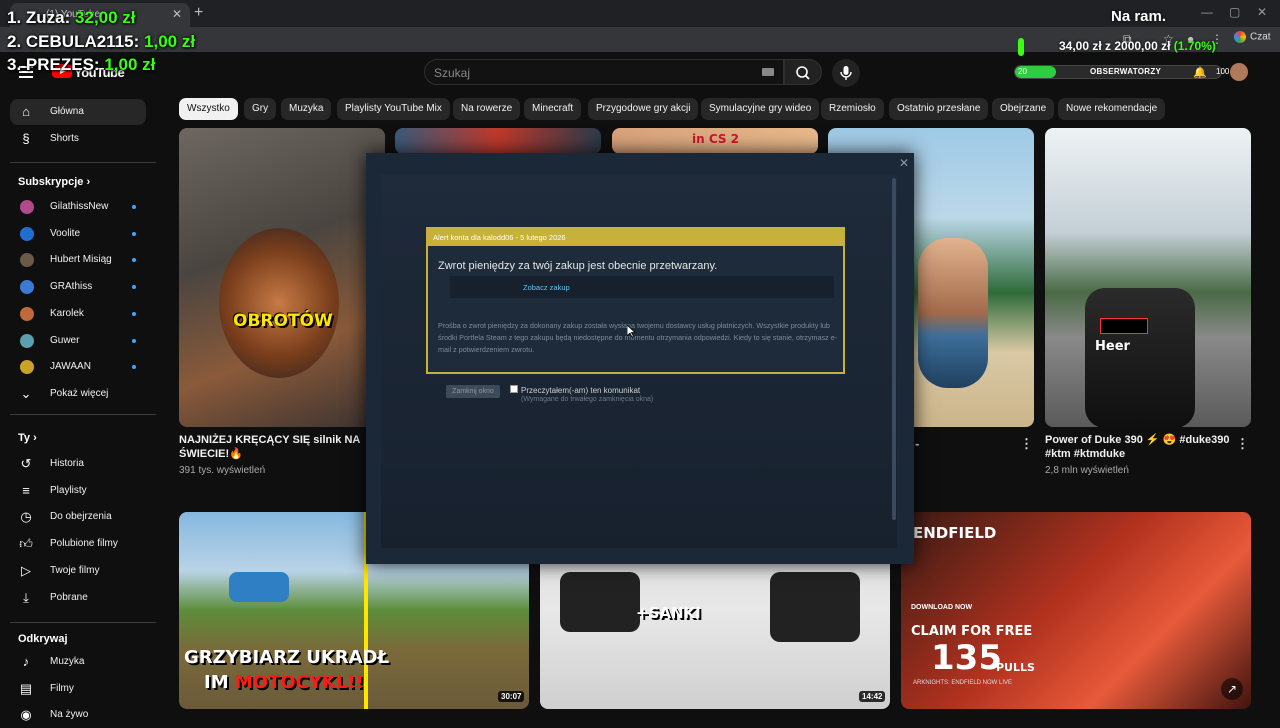 This screenshot has width=1280, height=728. Describe the element at coordinates (26, 570) in the screenshot. I see `video-icon: ▷` at that location.